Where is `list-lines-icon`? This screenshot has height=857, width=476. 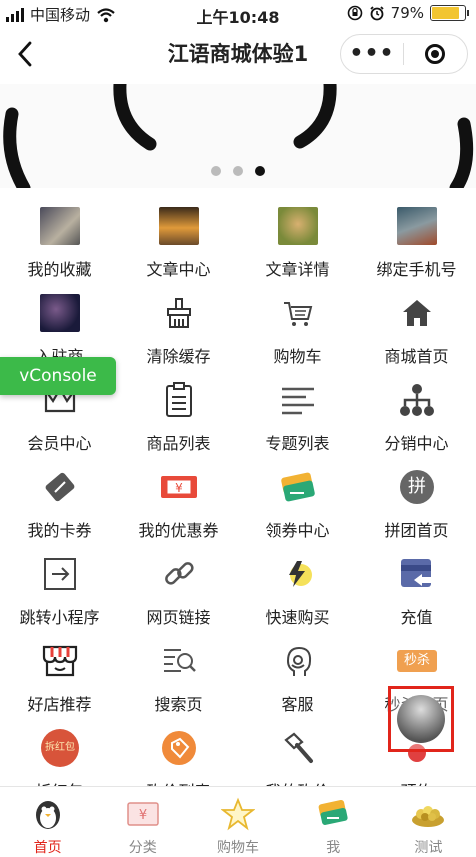 list-lines-icon is located at coordinates (298, 400).